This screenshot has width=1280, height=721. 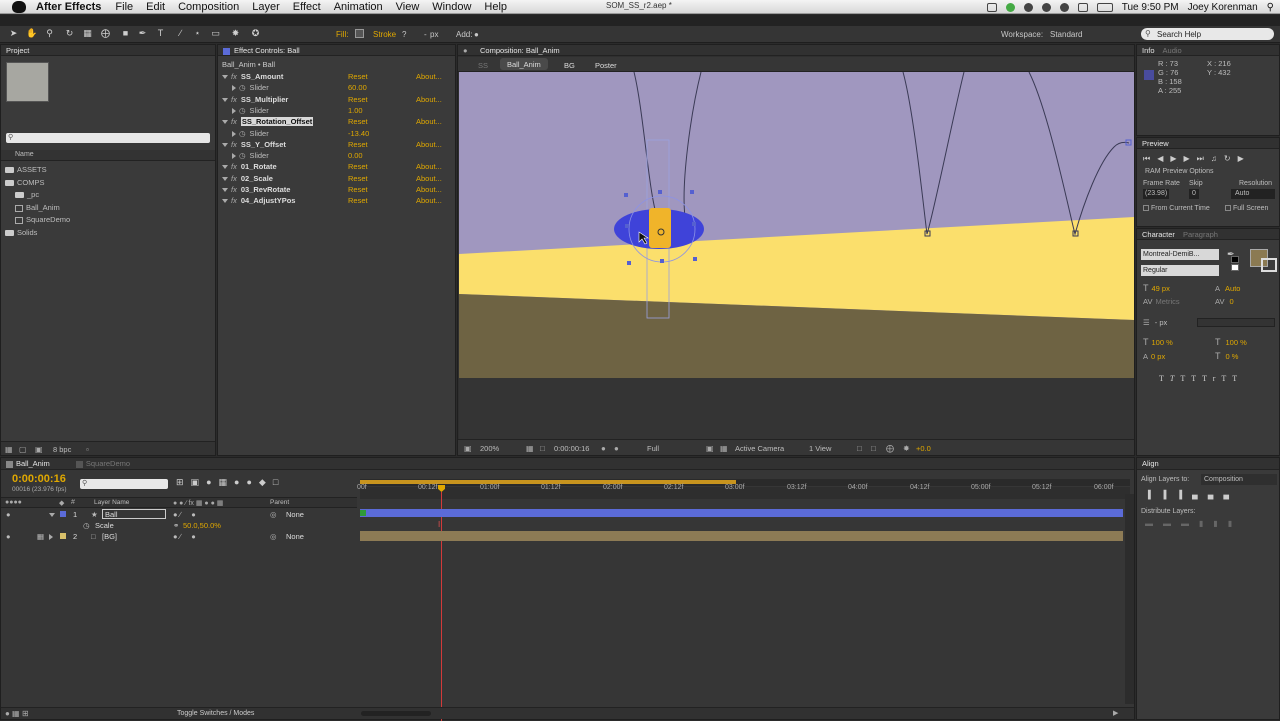 I want to click on project-item: SquareDemo, so click(x=42, y=219).